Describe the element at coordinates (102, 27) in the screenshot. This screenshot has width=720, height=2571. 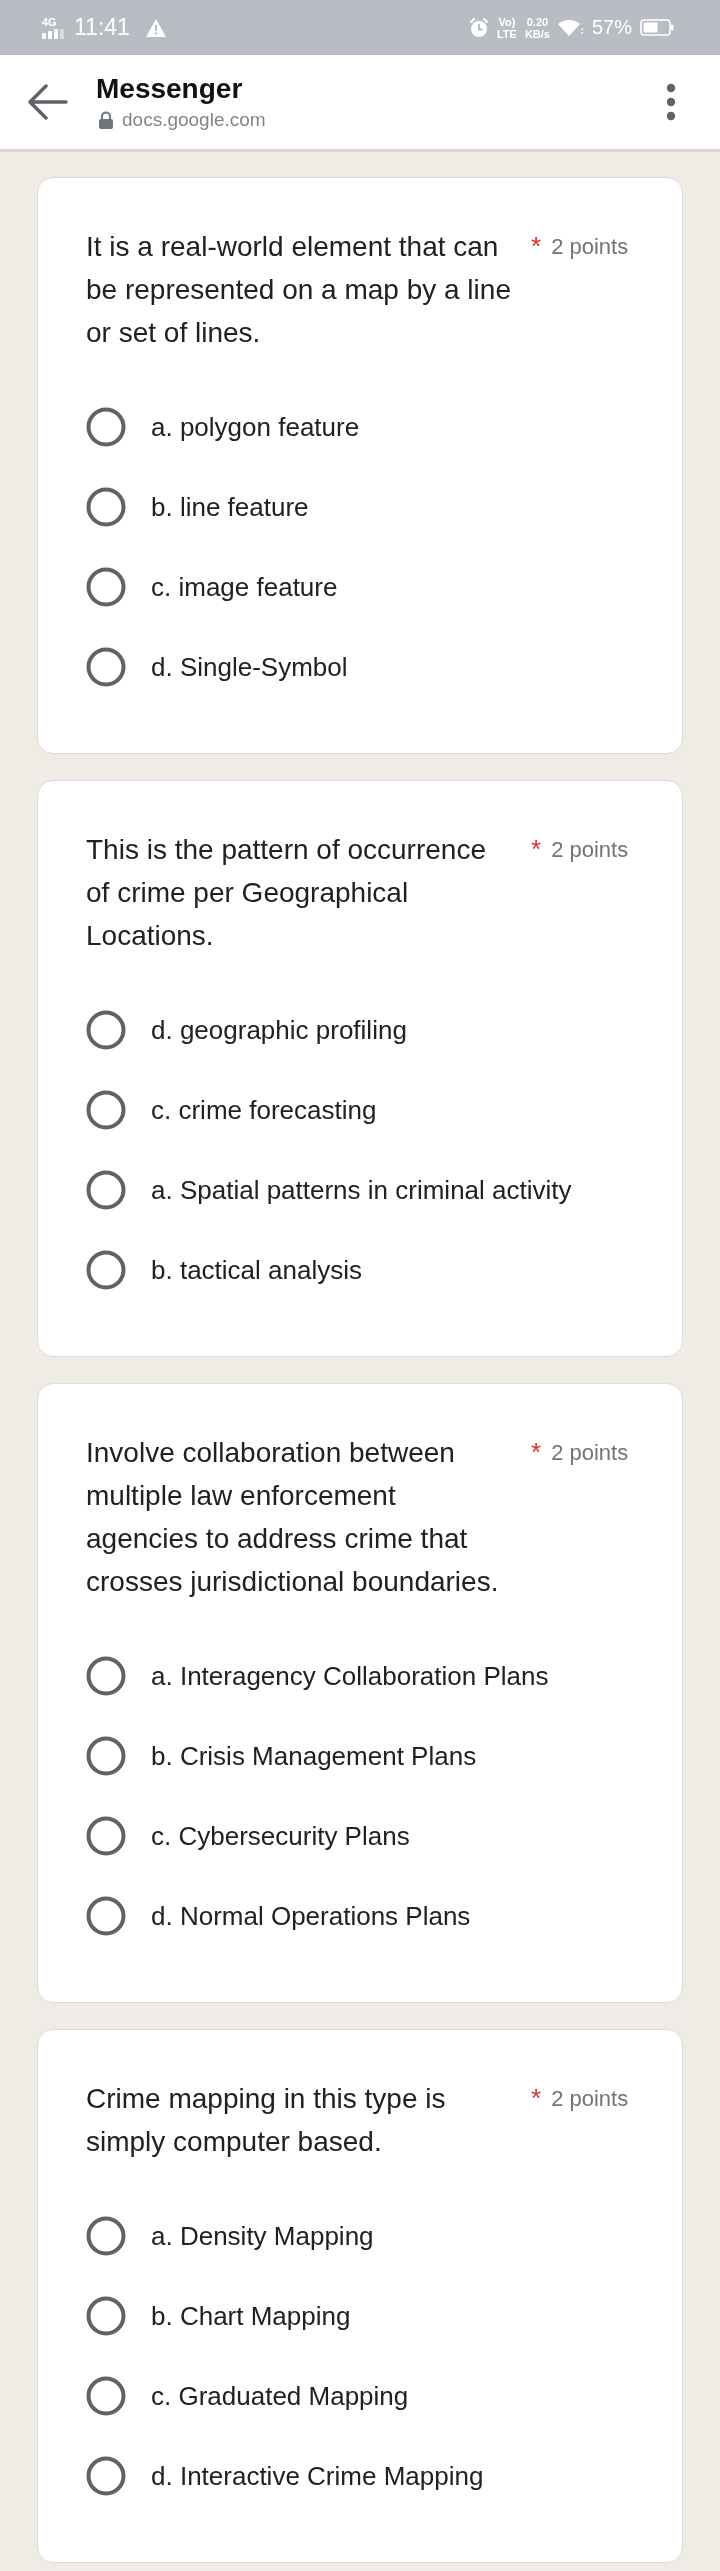
I see `clock-time: 11:41` at that location.